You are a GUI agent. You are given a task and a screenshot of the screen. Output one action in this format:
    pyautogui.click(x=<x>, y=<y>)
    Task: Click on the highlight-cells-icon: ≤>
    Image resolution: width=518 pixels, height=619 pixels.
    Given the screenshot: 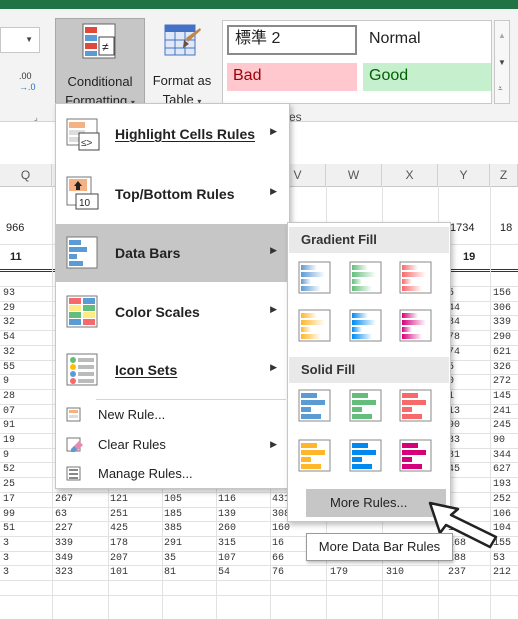 What is the action you would take?
    pyautogui.click(x=83, y=134)
    